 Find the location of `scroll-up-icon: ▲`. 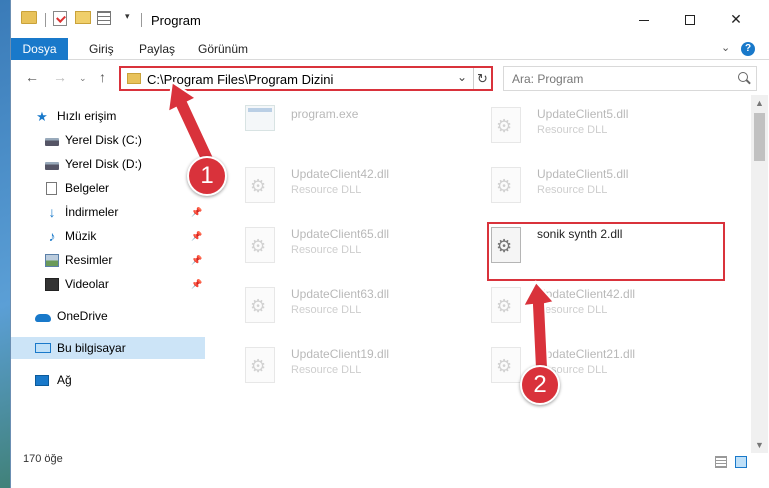

scroll-up-icon: ▲ is located at coordinates (759, 103).